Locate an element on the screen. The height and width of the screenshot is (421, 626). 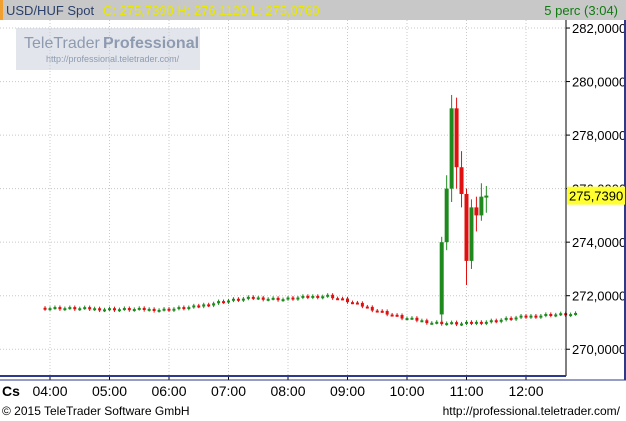
footer-url-link: http://professional.teletrader.com/ is located at coordinates (531, 411).